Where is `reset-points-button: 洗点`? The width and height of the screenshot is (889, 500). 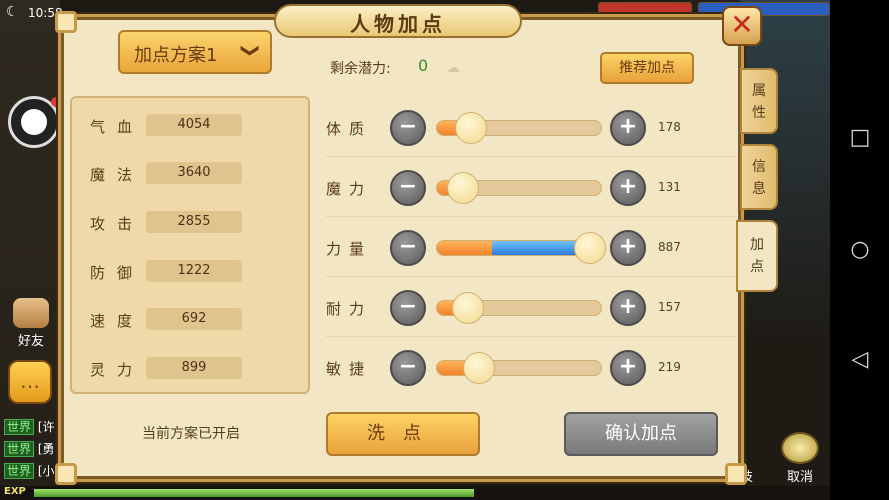 reset-points-button: 洗点 is located at coordinates (403, 434).